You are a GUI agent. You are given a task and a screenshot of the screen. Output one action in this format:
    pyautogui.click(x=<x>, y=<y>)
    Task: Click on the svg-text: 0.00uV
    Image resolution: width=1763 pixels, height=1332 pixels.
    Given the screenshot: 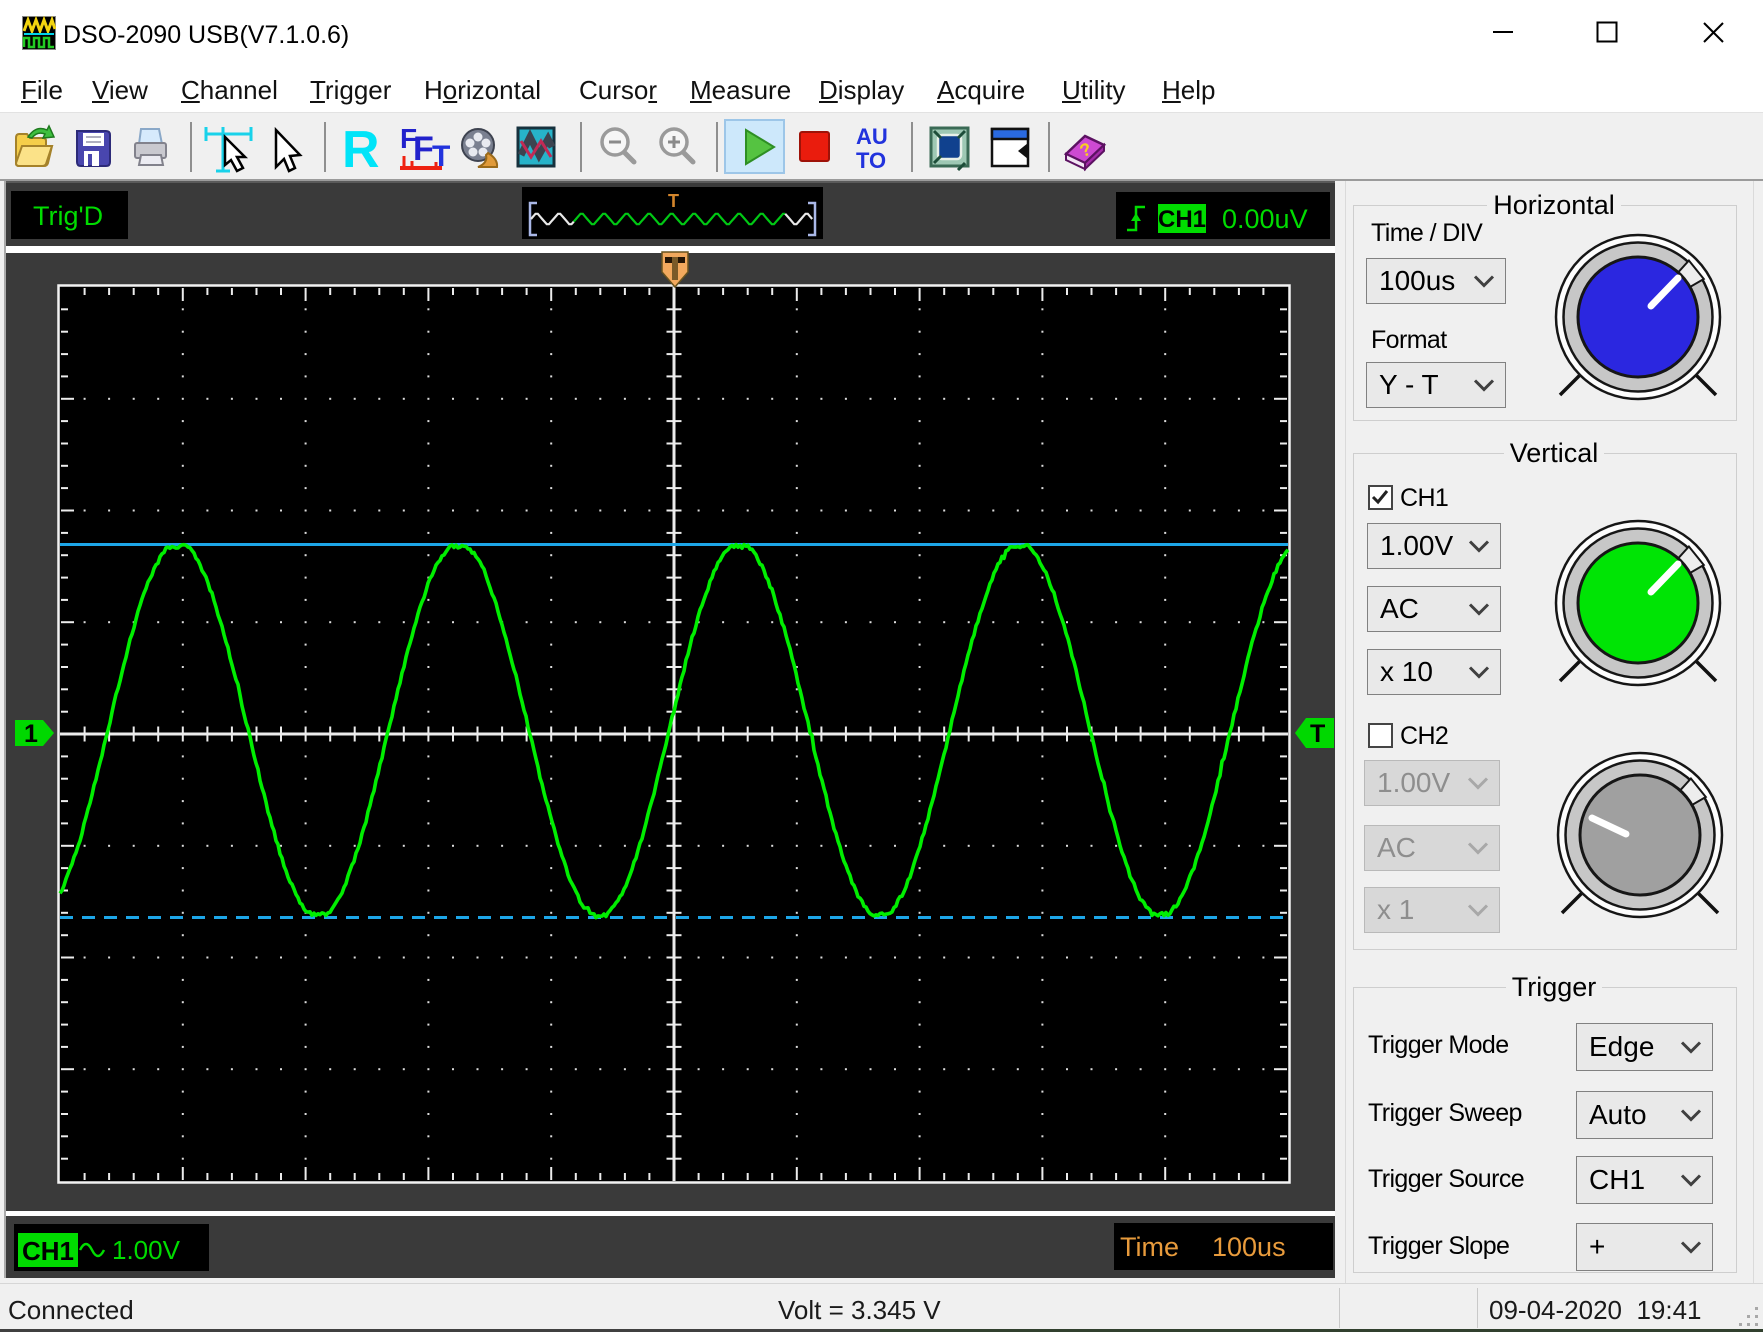 What is the action you would take?
    pyautogui.click(x=1265, y=219)
    